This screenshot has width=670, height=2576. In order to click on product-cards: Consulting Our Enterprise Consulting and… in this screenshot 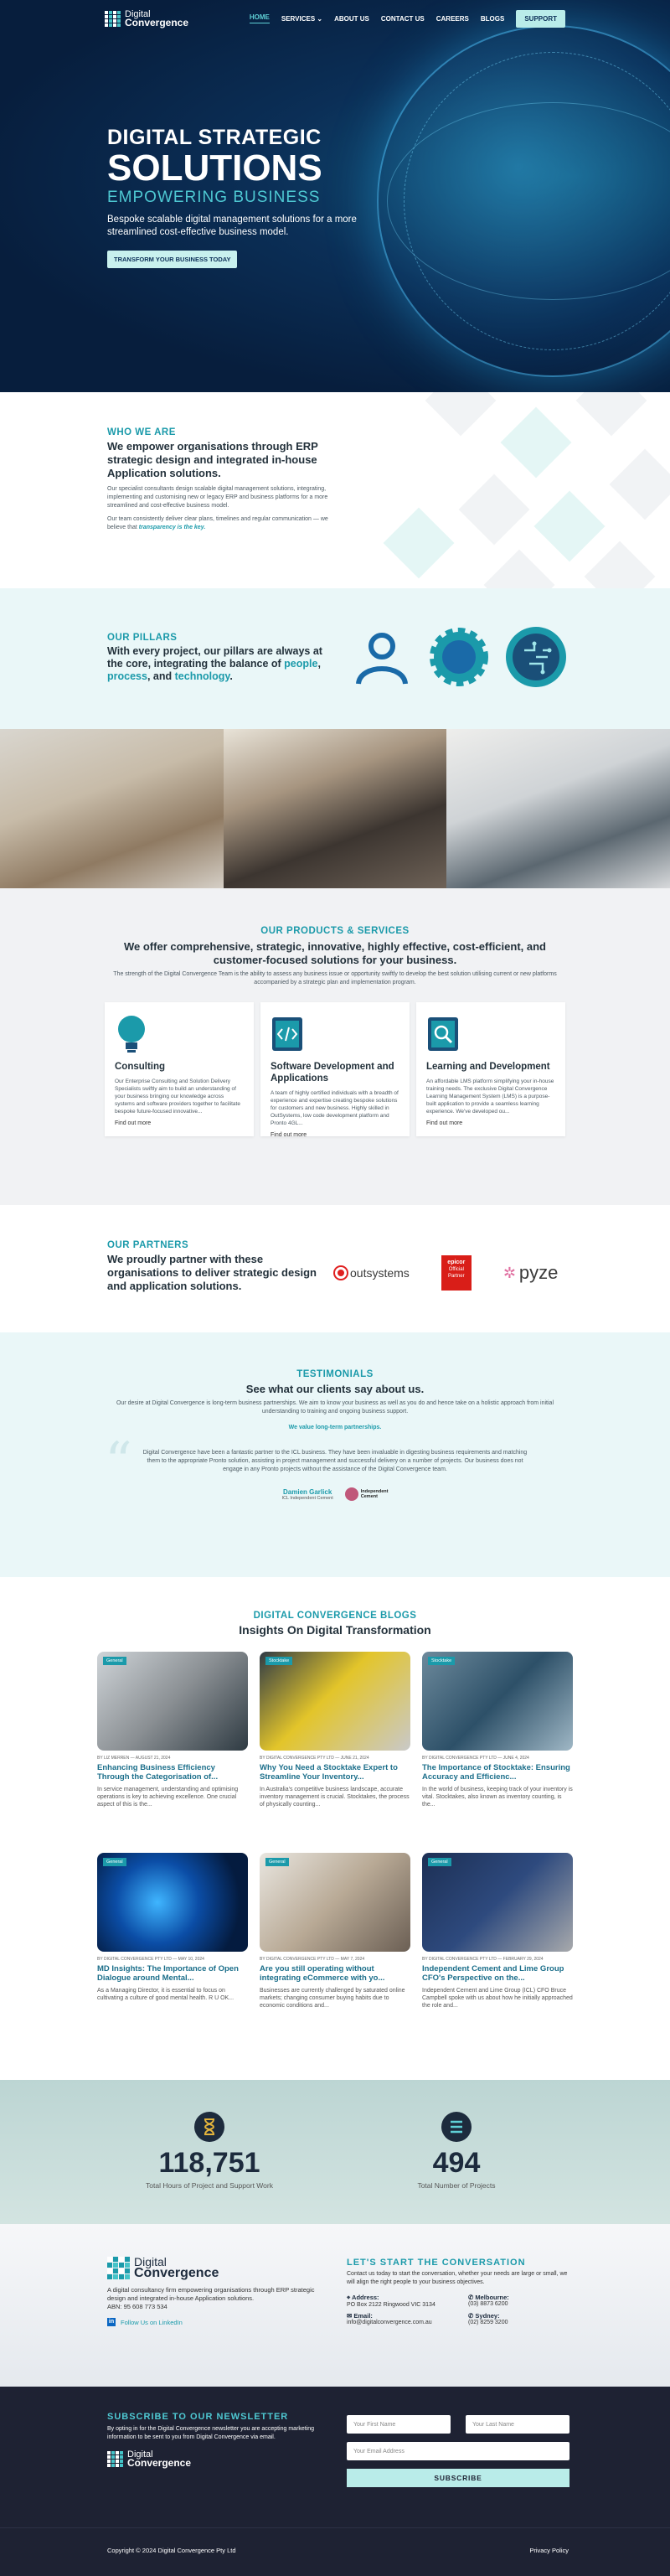, I will do `click(335, 1070)`.